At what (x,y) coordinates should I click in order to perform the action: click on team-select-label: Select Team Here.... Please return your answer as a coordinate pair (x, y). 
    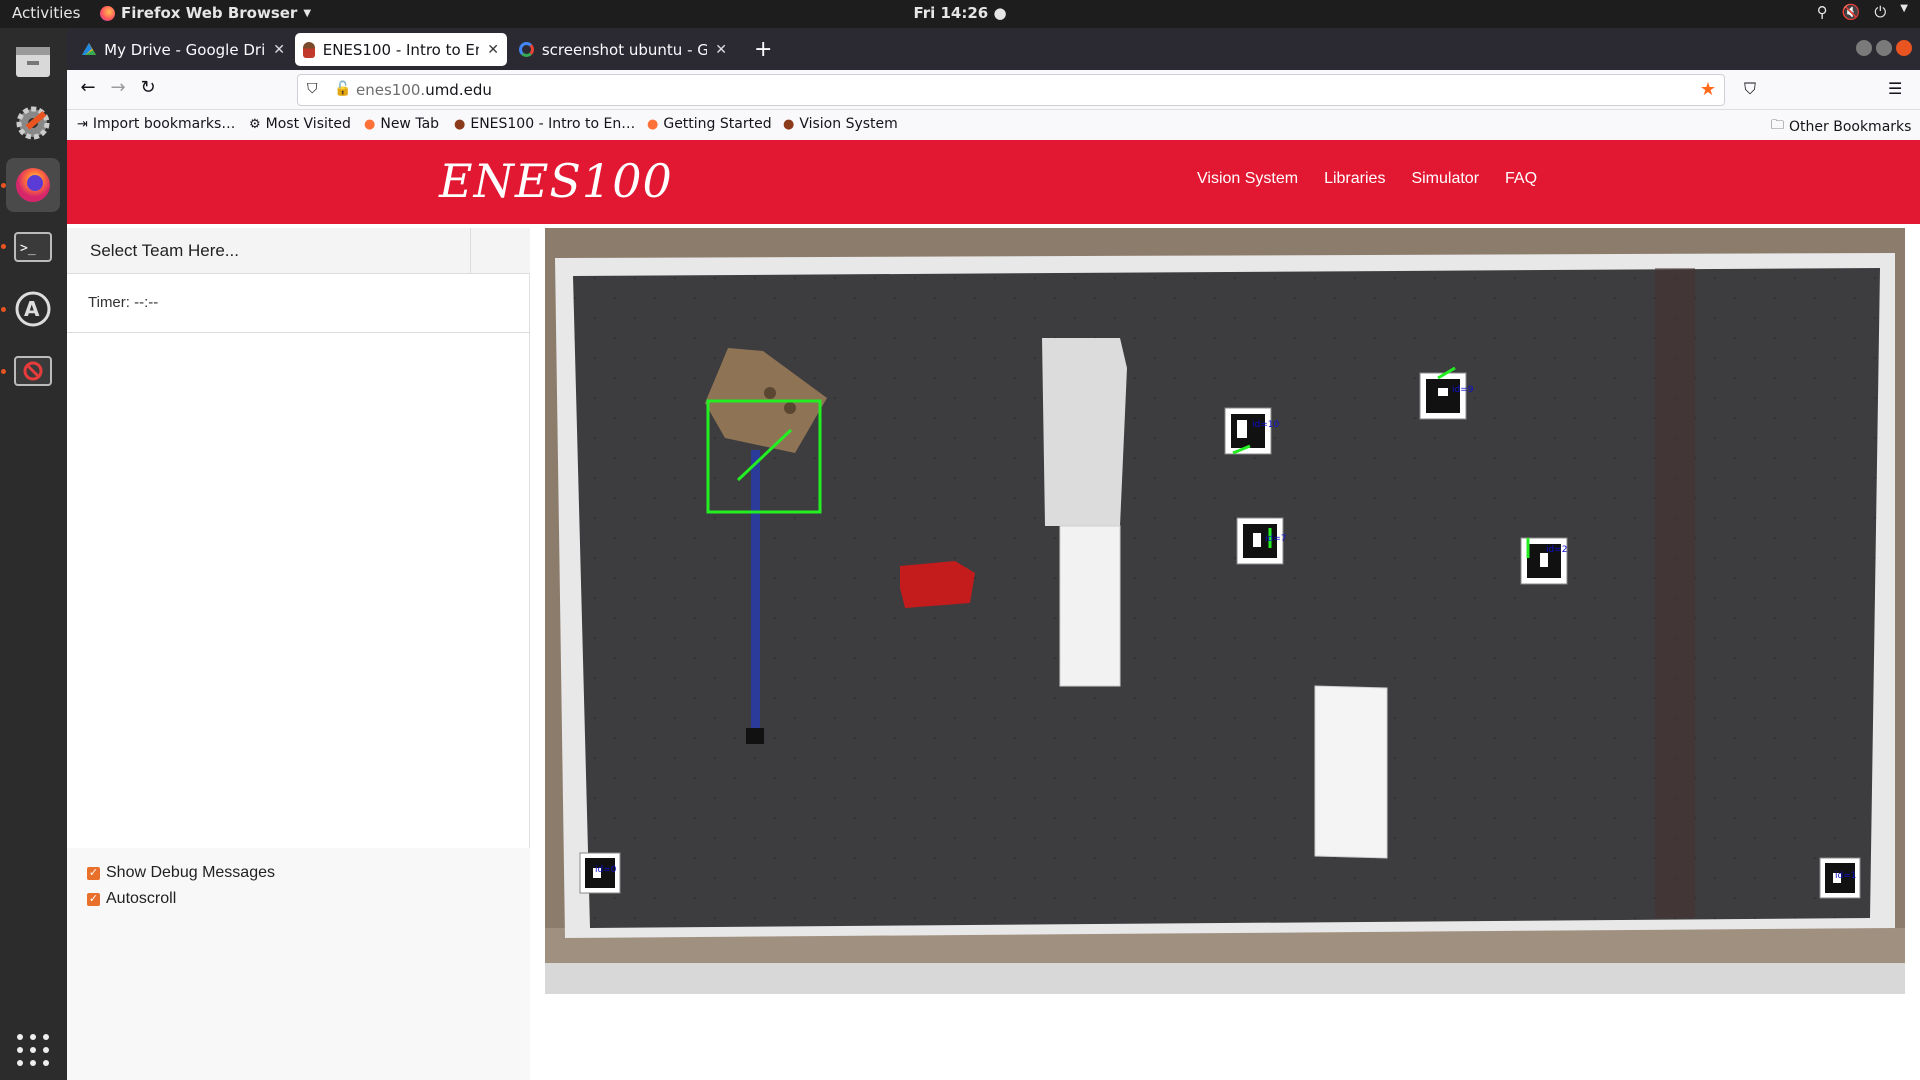
    Looking at the image, I should click on (164, 250).